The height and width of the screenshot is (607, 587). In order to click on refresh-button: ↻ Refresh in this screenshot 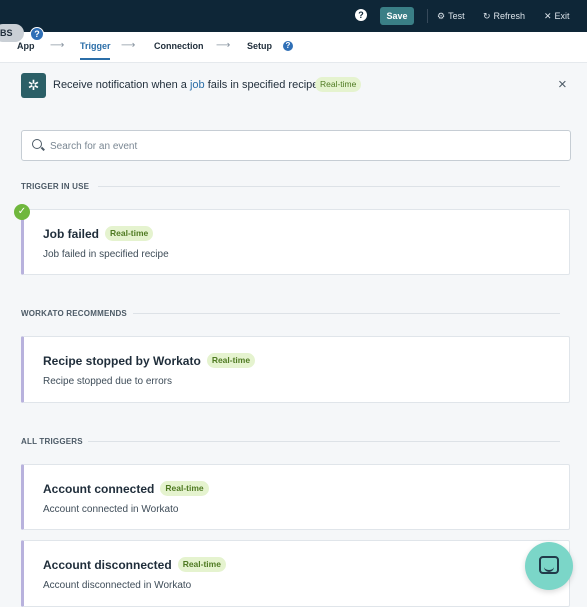, I will do `click(504, 16)`.